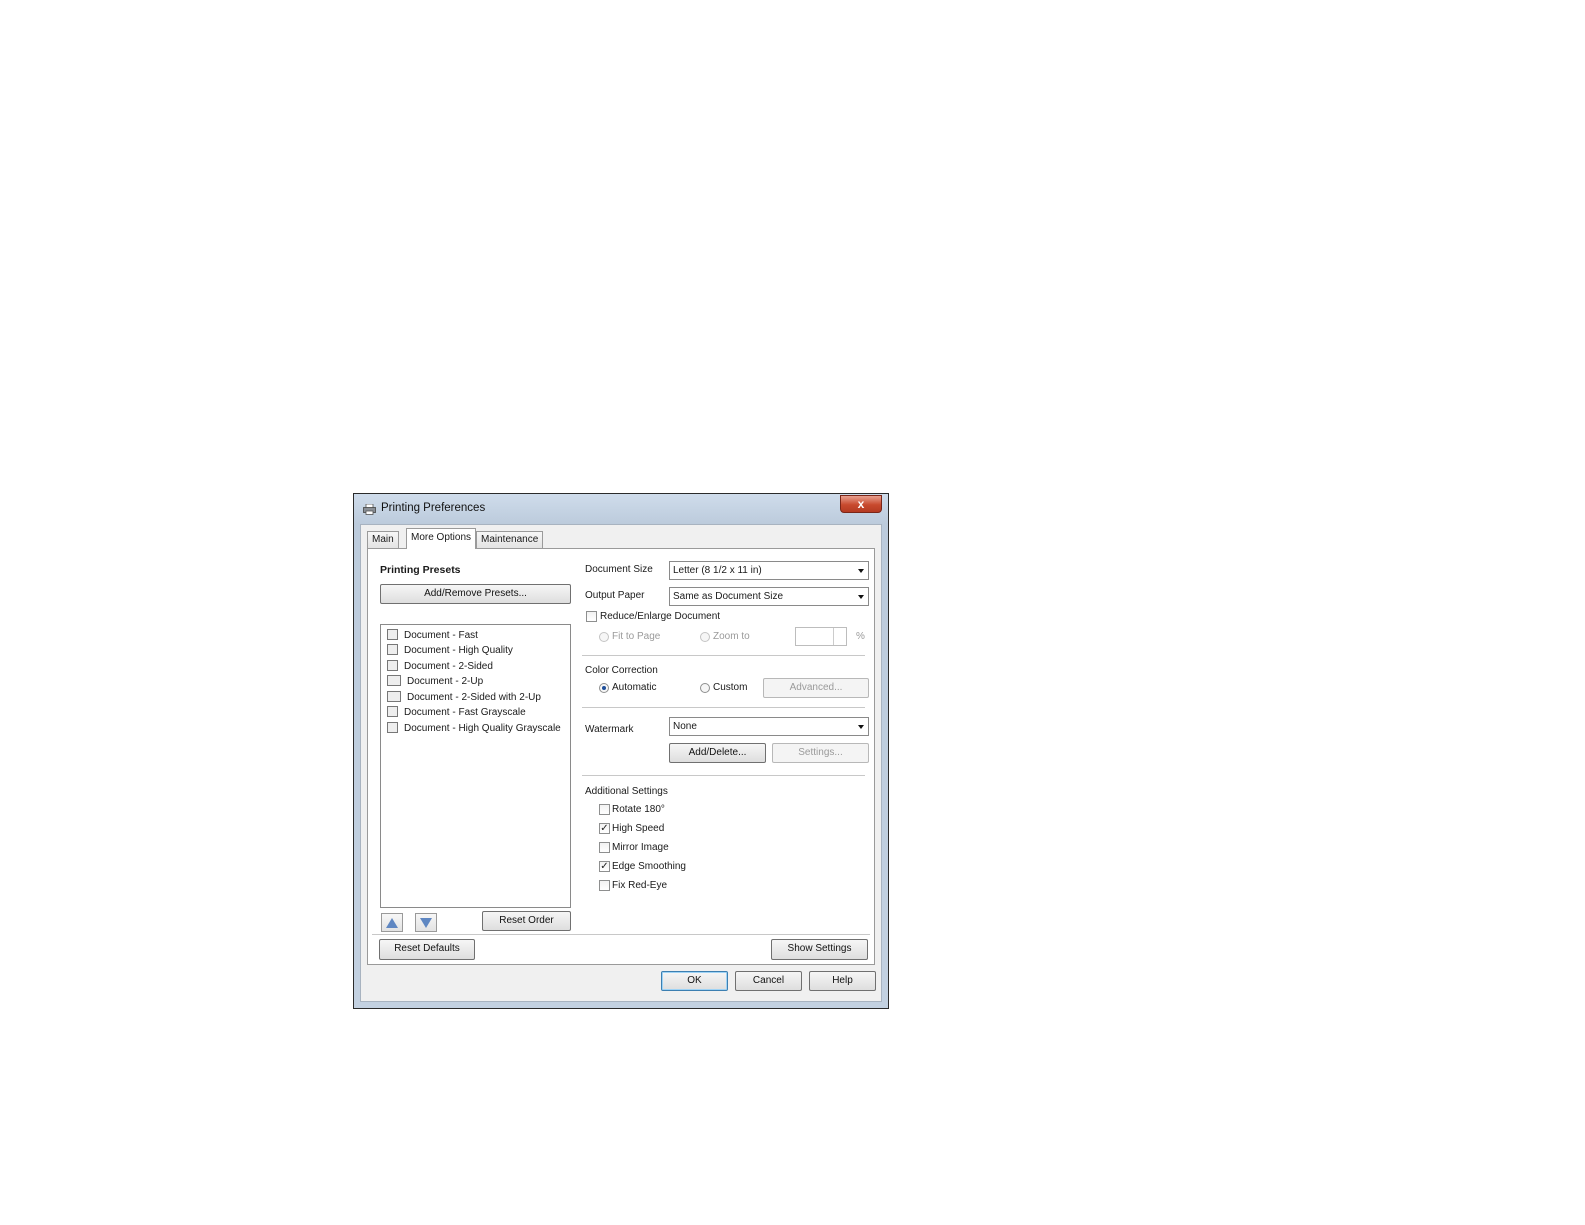 Image resolution: width=1585 pixels, height=1225 pixels. Describe the element at coordinates (821, 636) in the screenshot. I see `zoom-stepper` at that location.